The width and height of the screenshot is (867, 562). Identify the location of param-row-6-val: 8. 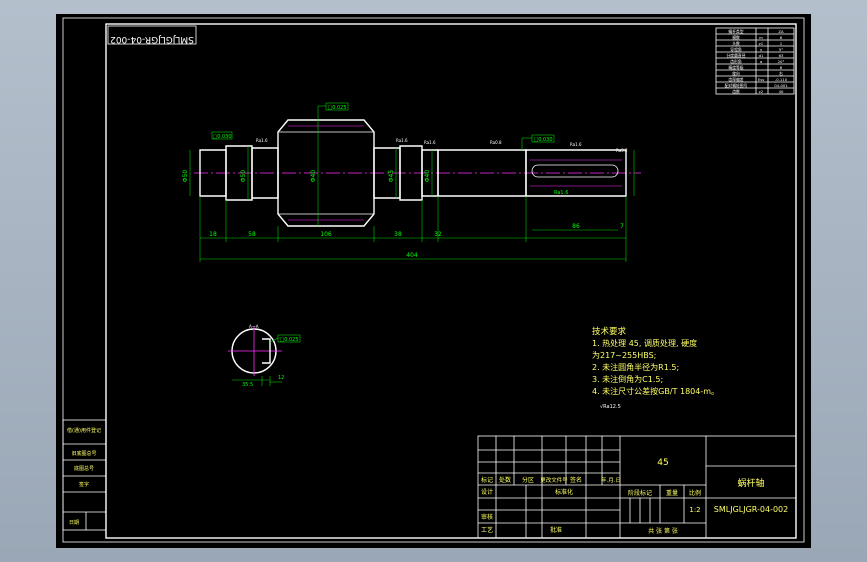
(781, 67).